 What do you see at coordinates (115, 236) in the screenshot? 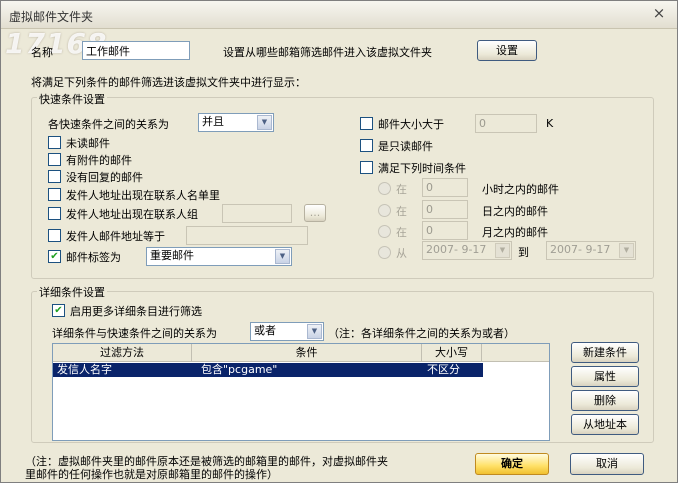
I see `checkbox-sender-equals-label: 发件人邮件地址等于` at bounding box center [115, 236].